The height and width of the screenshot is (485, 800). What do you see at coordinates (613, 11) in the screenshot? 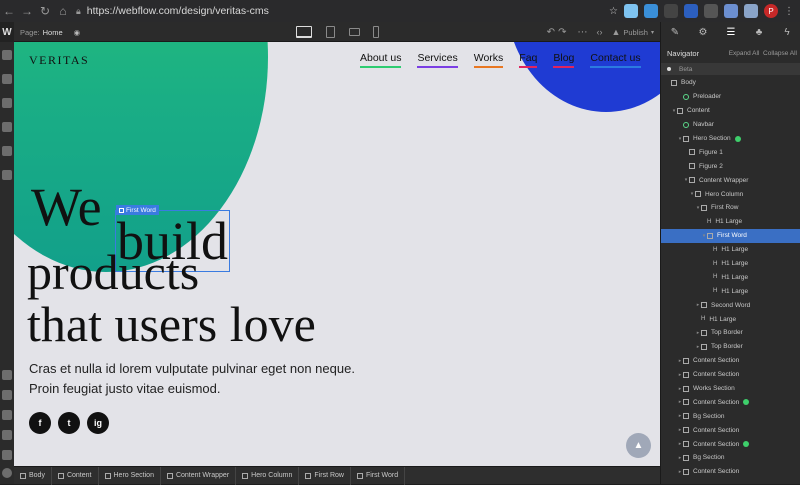
I see `star-icon: ☆` at bounding box center [613, 11].